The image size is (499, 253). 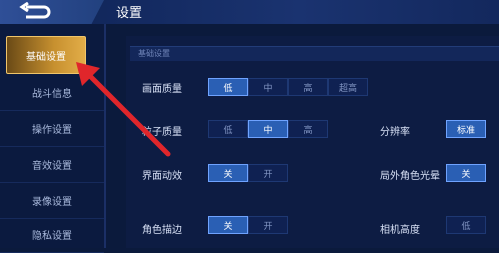 I want to click on quality-option-ultra: 超高, so click(x=348, y=87).